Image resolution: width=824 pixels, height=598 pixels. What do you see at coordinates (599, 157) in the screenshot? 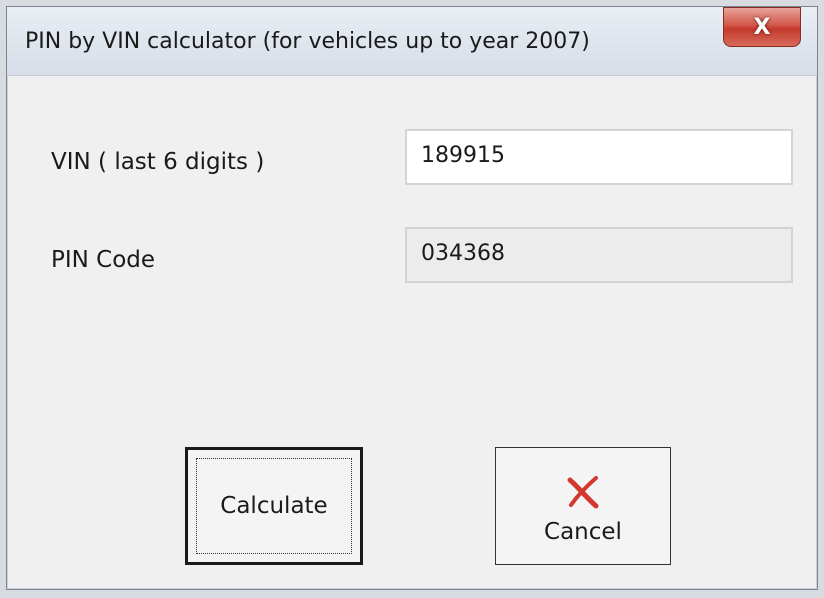
I see `vin-input: 189915` at bounding box center [599, 157].